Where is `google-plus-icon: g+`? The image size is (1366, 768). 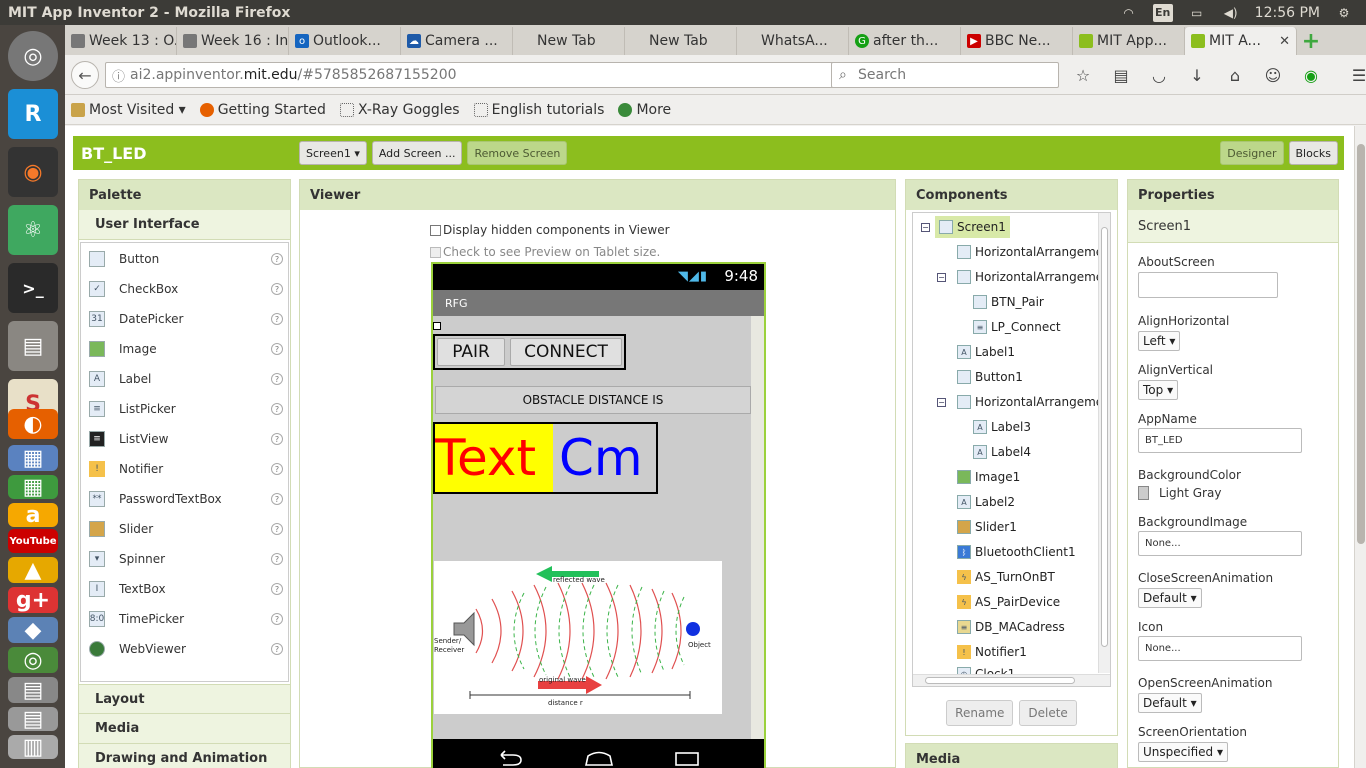
google-plus-icon: g+ is located at coordinates (33, 600).